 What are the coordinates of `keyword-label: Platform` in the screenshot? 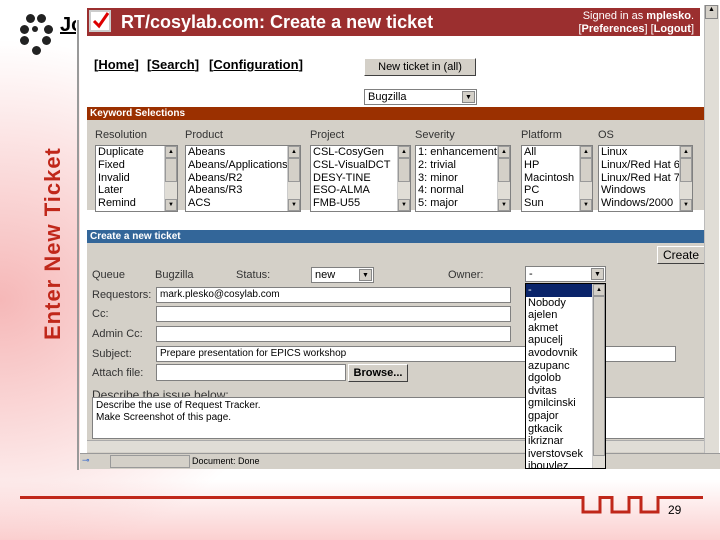 It's located at (541, 135).